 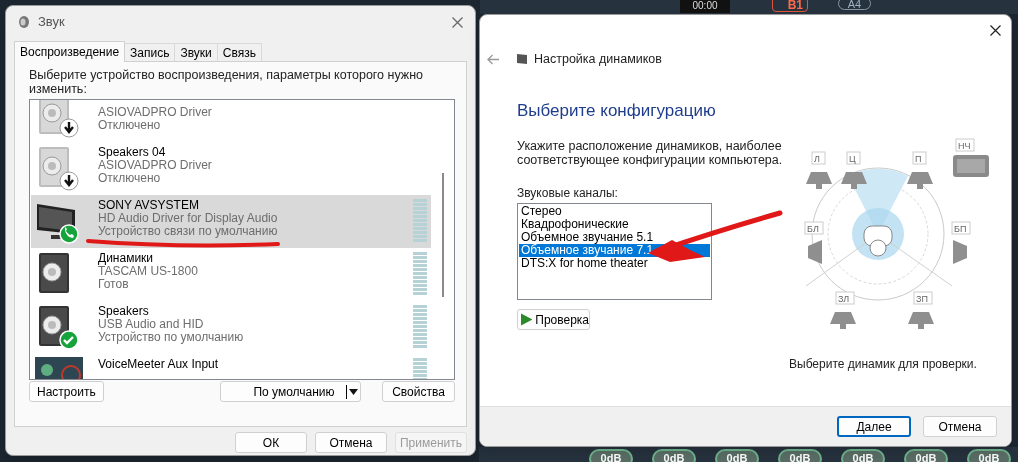 What do you see at coordinates (614, 224) in the screenshot?
I see `channel-option: Квадрофонические` at bounding box center [614, 224].